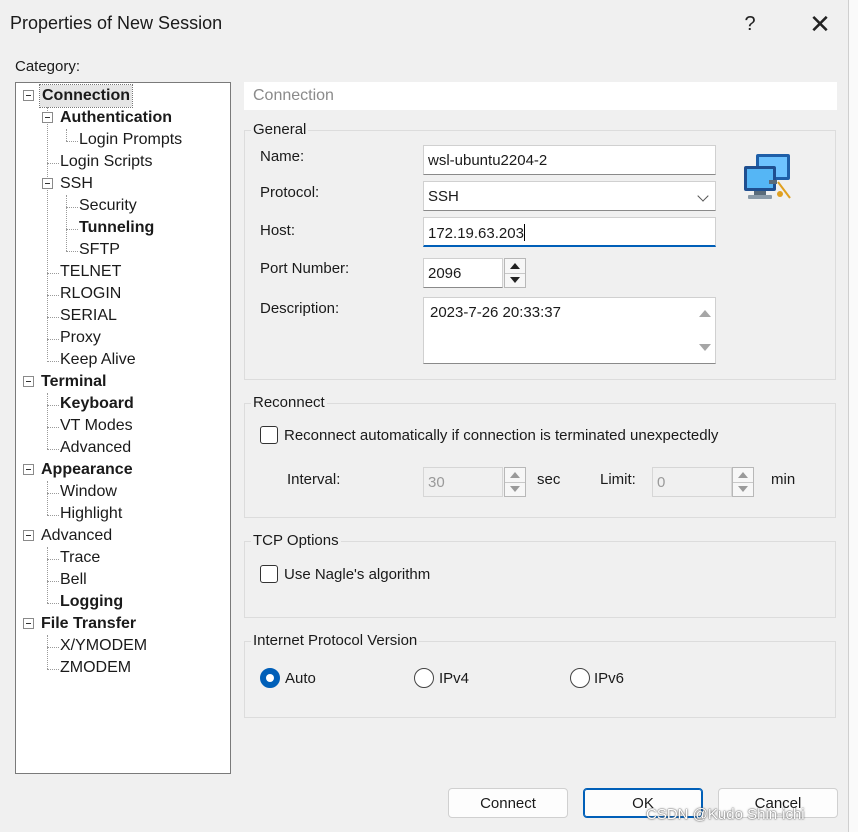 The height and width of the screenshot is (832, 858). Describe the element at coordinates (130, 140) in the screenshot. I see `tree-item-login-prompts: Login Prompts` at that location.